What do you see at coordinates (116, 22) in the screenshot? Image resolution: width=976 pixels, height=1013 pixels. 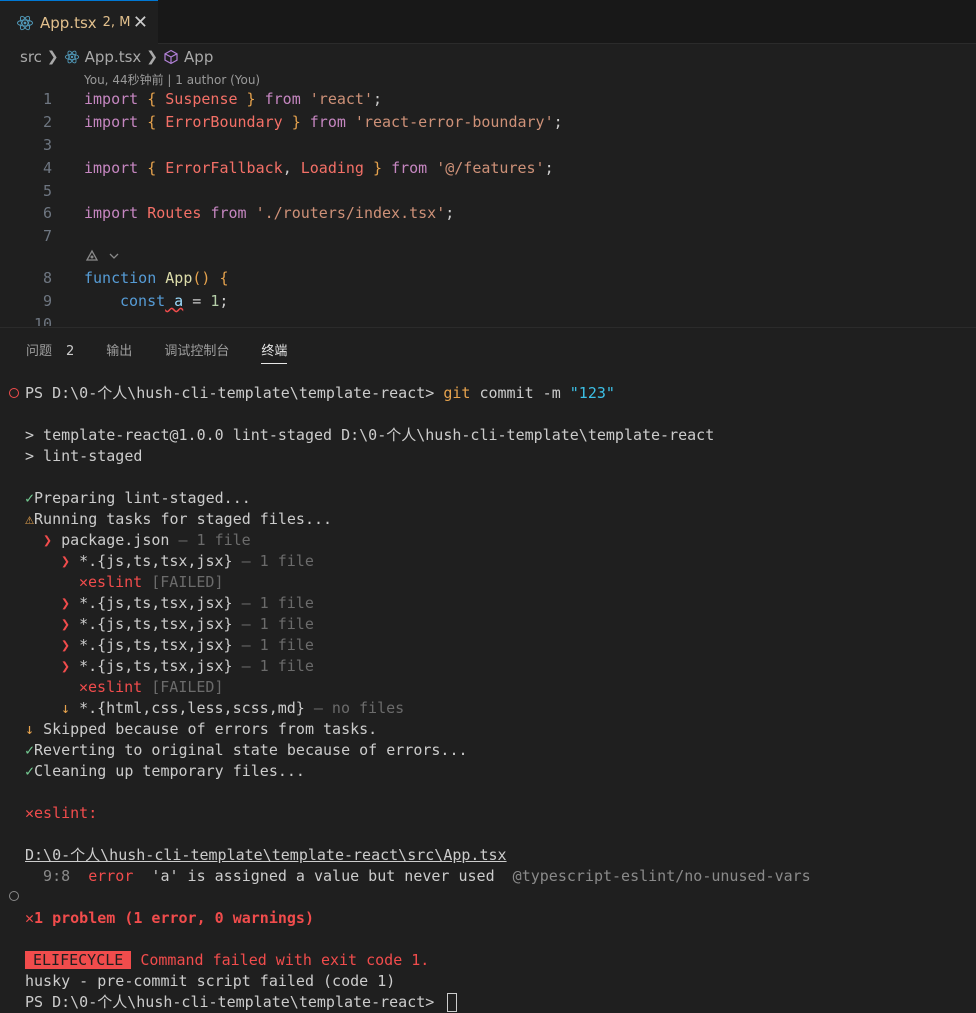 I see `tab-status: 2, M` at bounding box center [116, 22].